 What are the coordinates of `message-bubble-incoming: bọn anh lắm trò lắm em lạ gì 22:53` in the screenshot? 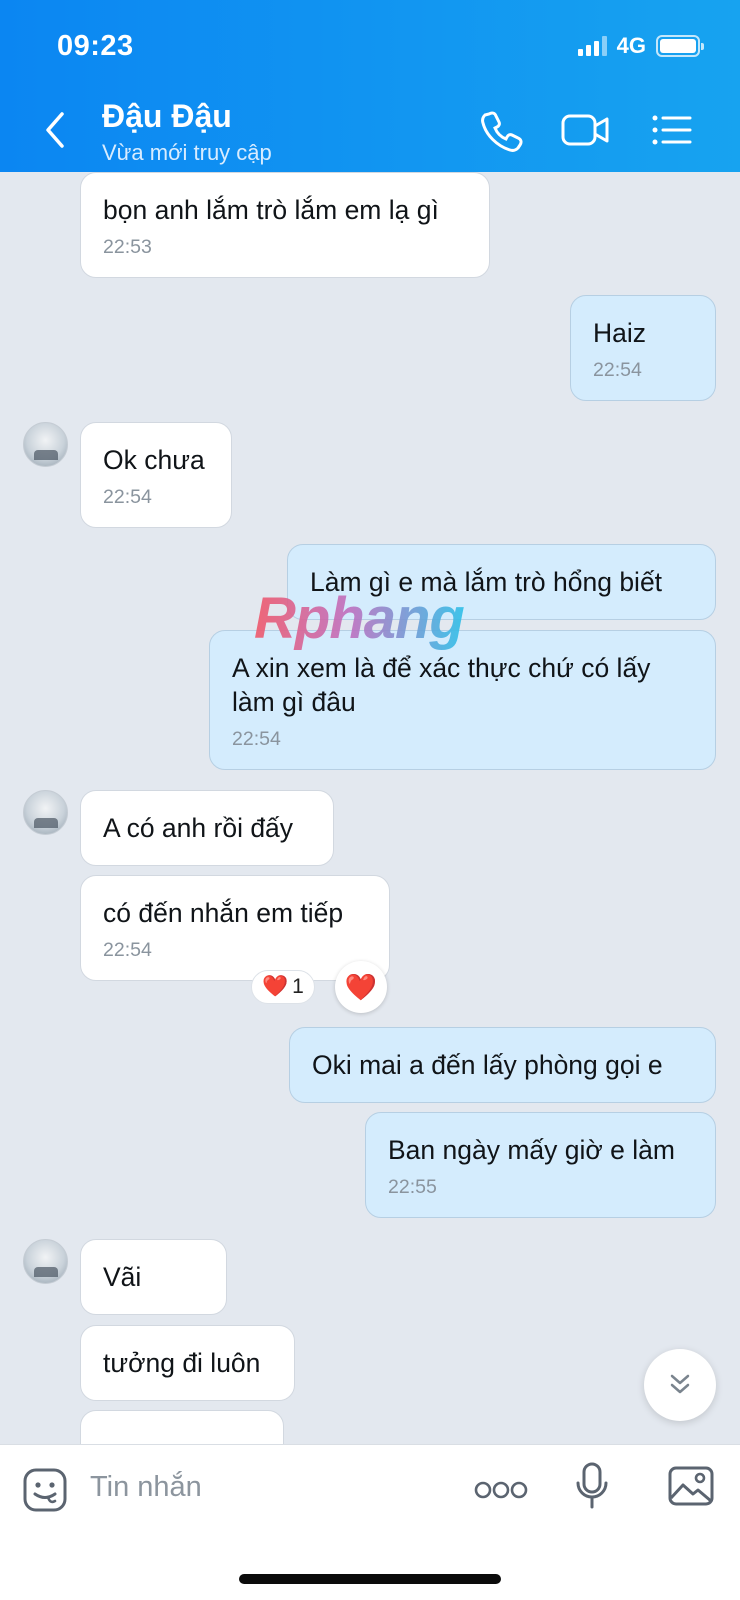 It's located at (285, 225).